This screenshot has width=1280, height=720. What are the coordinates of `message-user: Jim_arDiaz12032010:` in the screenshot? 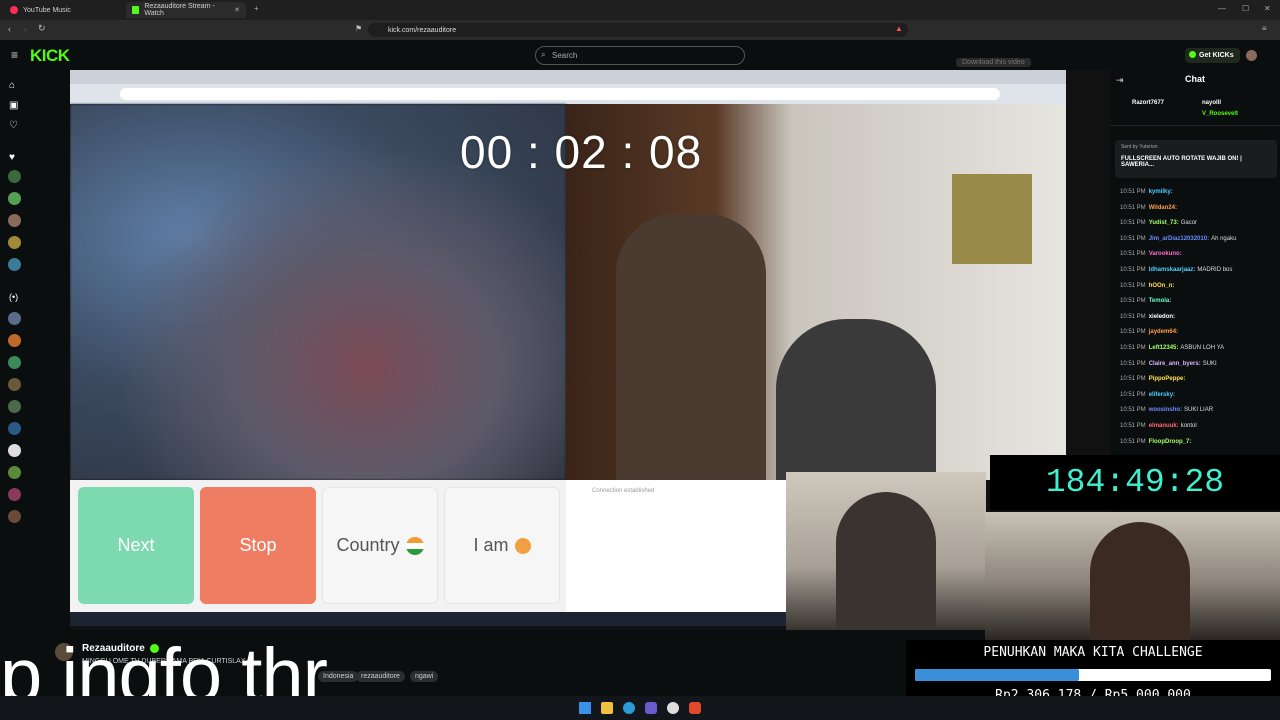 It's located at (1179, 239).